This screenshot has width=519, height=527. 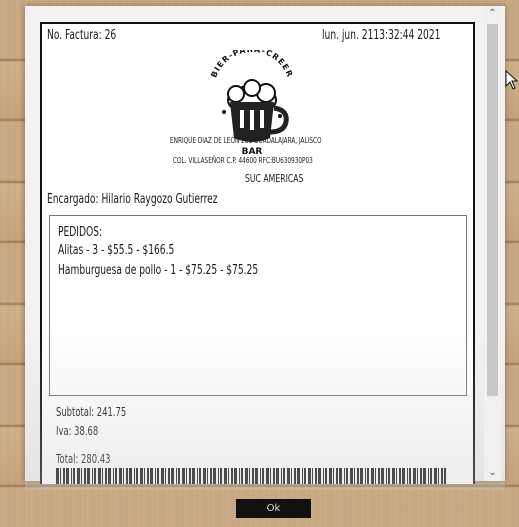 What do you see at coordinates (492, 14) in the screenshot?
I see `chevron-up-icon: ⌃` at bounding box center [492, 14].